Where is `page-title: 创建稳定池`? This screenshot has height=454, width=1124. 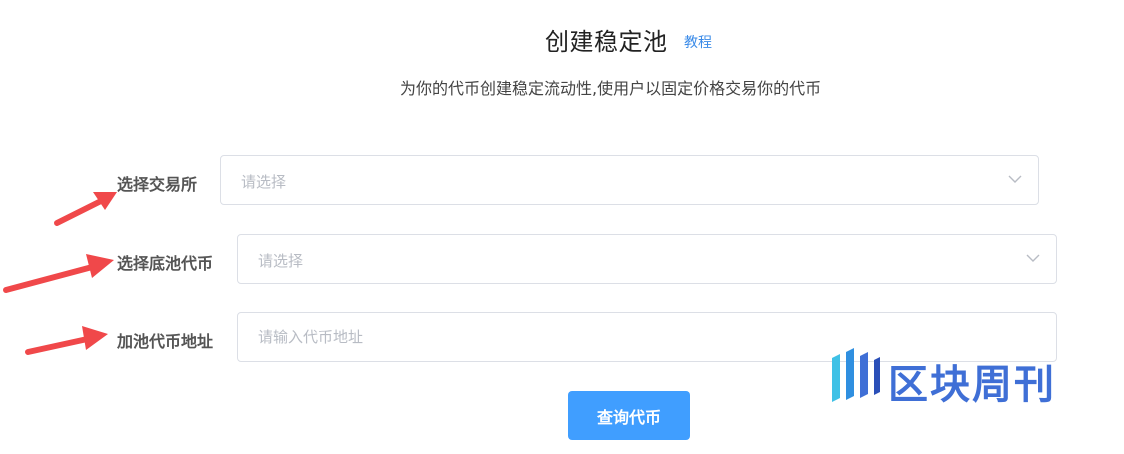 page-title: 创建稳定池 is located at coordinates (606, 42).